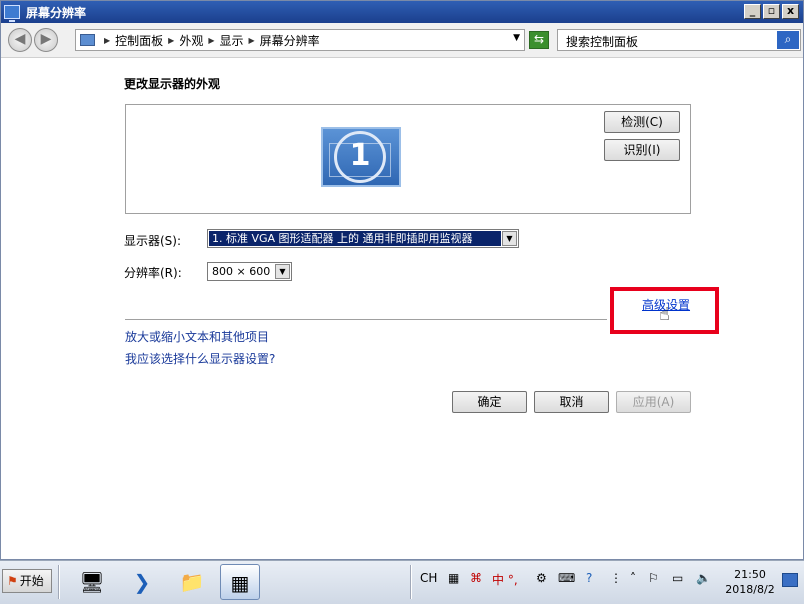 This screenshot has height=604, width=804. I want to click on start-button: ⚑ 开始, so click(27, 581).